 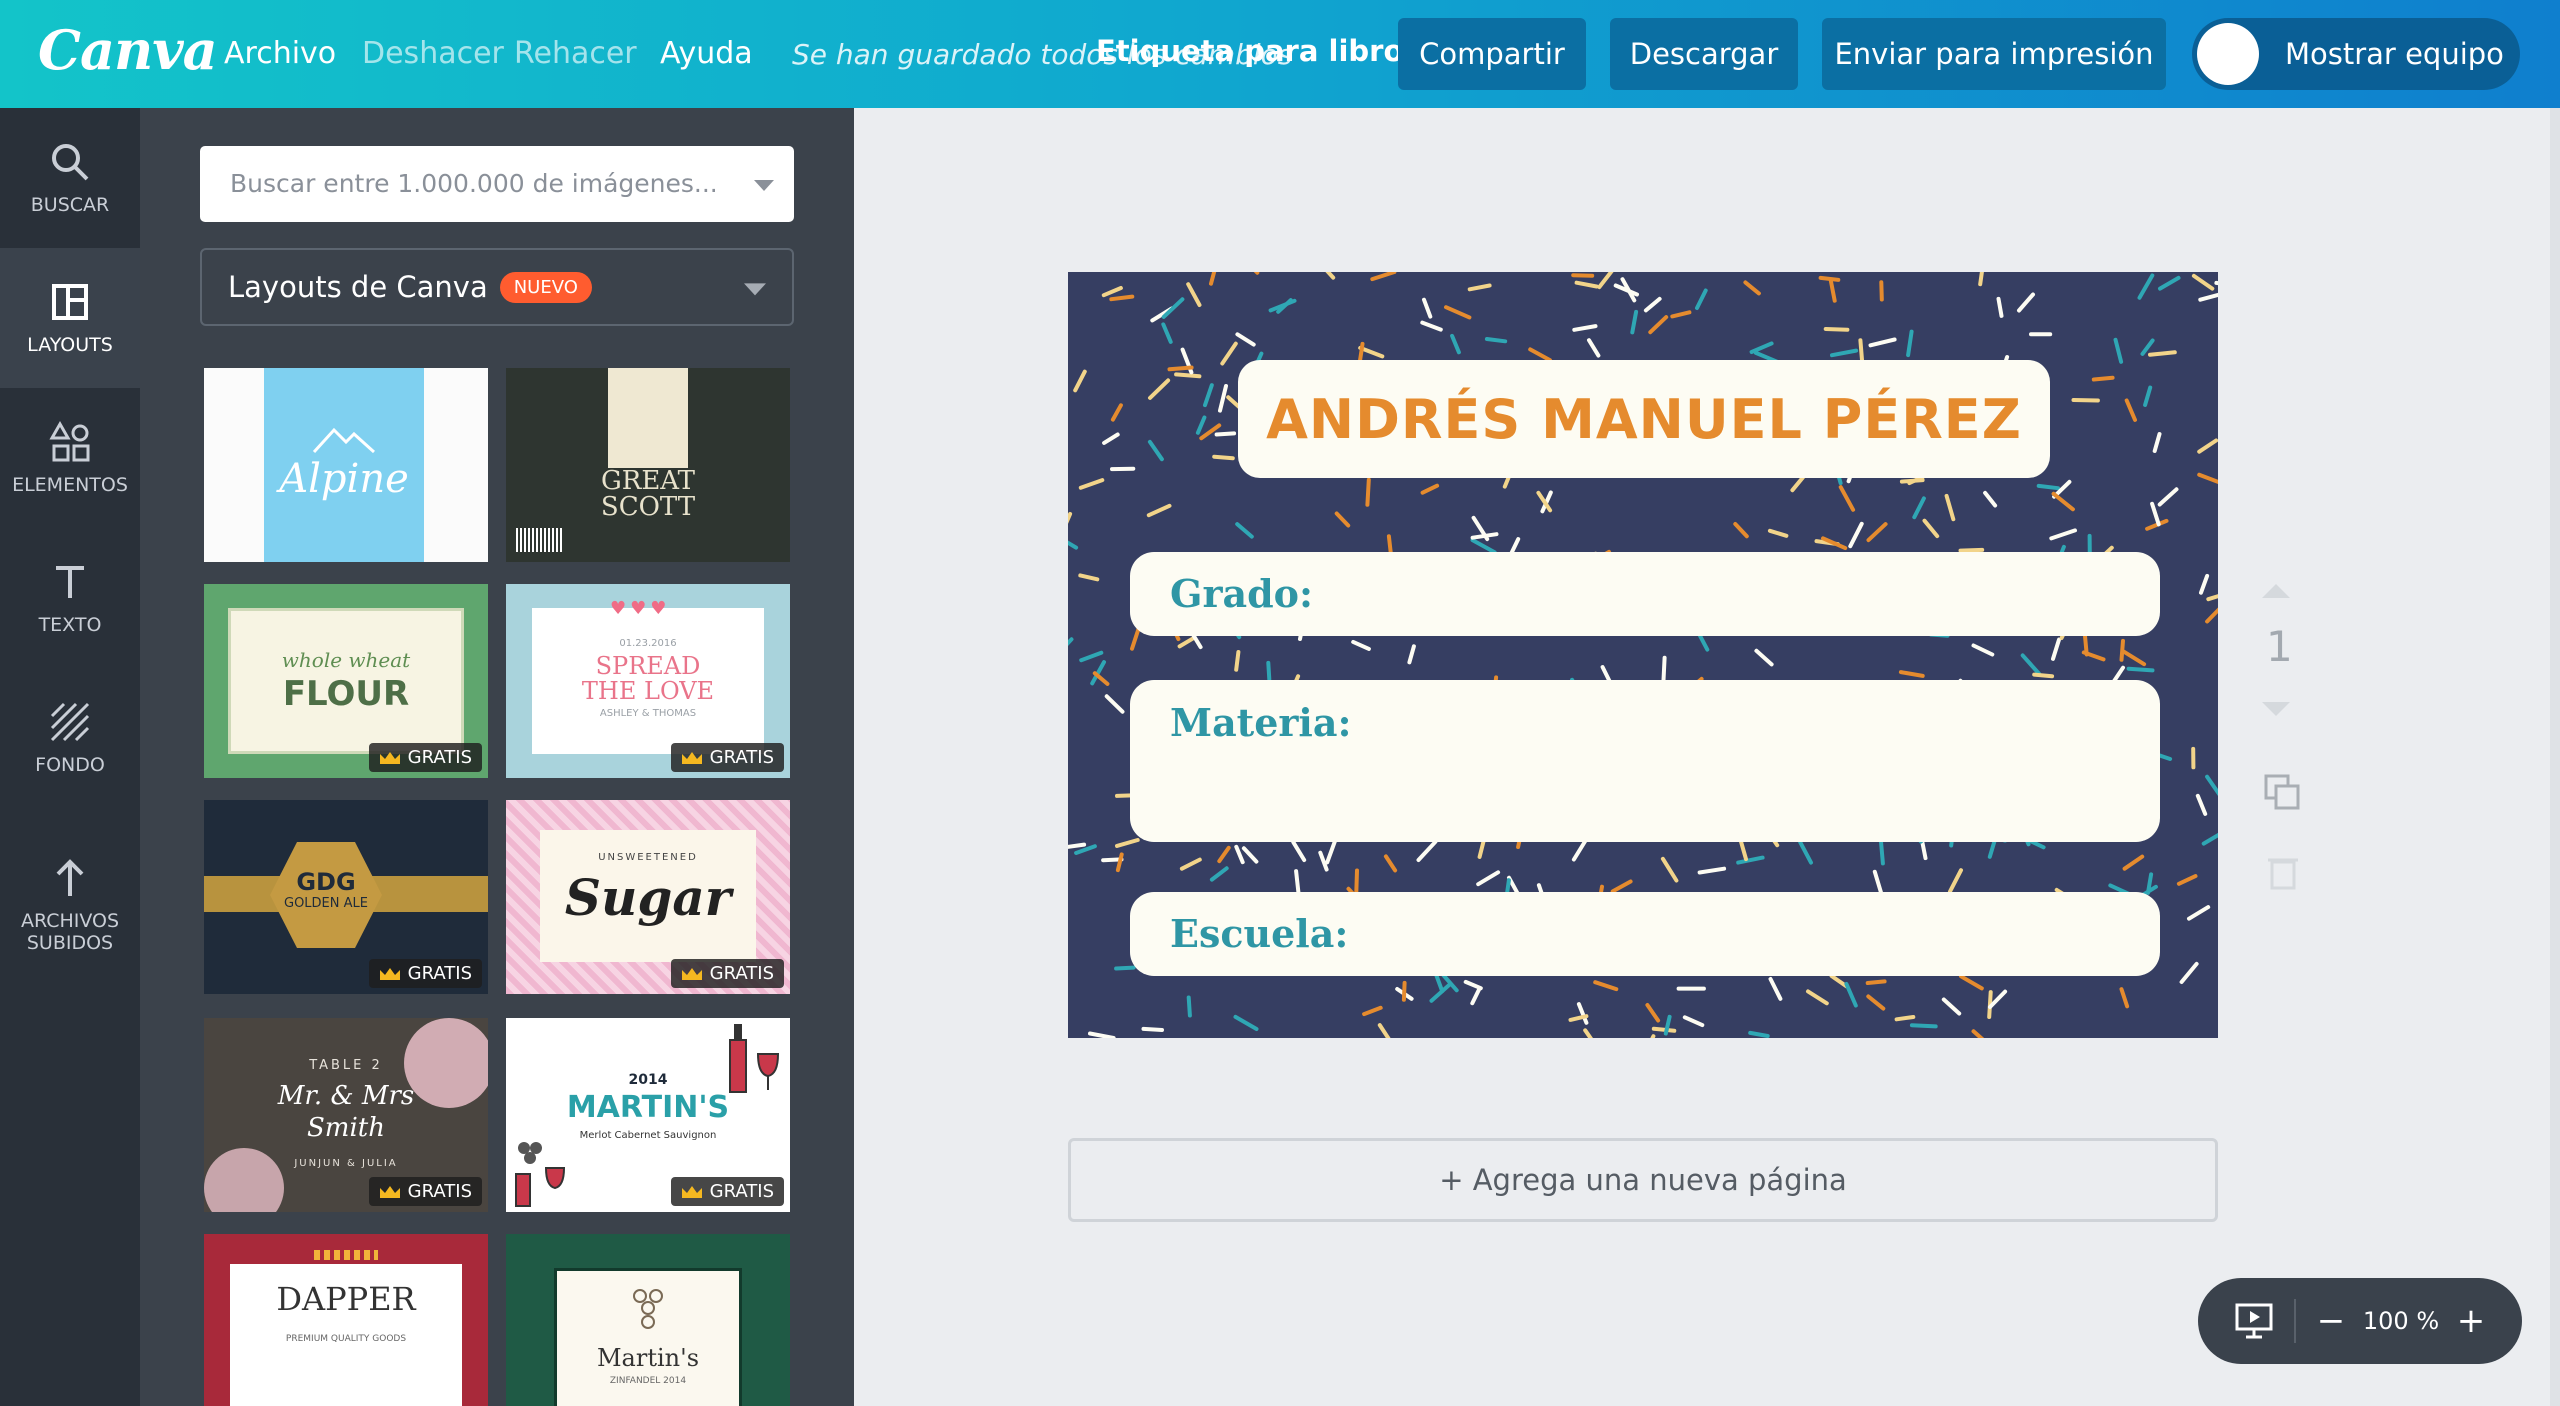 What do you see at coordinates (70, 582) in the screenshot?
I see `text-icon` at bounding box center [70, 582].